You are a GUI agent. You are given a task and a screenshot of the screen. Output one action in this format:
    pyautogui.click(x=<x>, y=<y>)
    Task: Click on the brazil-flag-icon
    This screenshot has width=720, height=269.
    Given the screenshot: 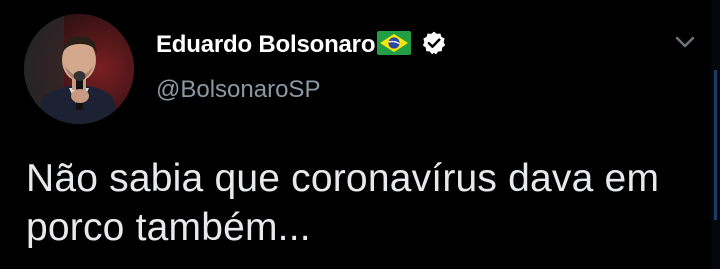 What is the action you would take?
    pyautogui.click(x=394, y=45)
    